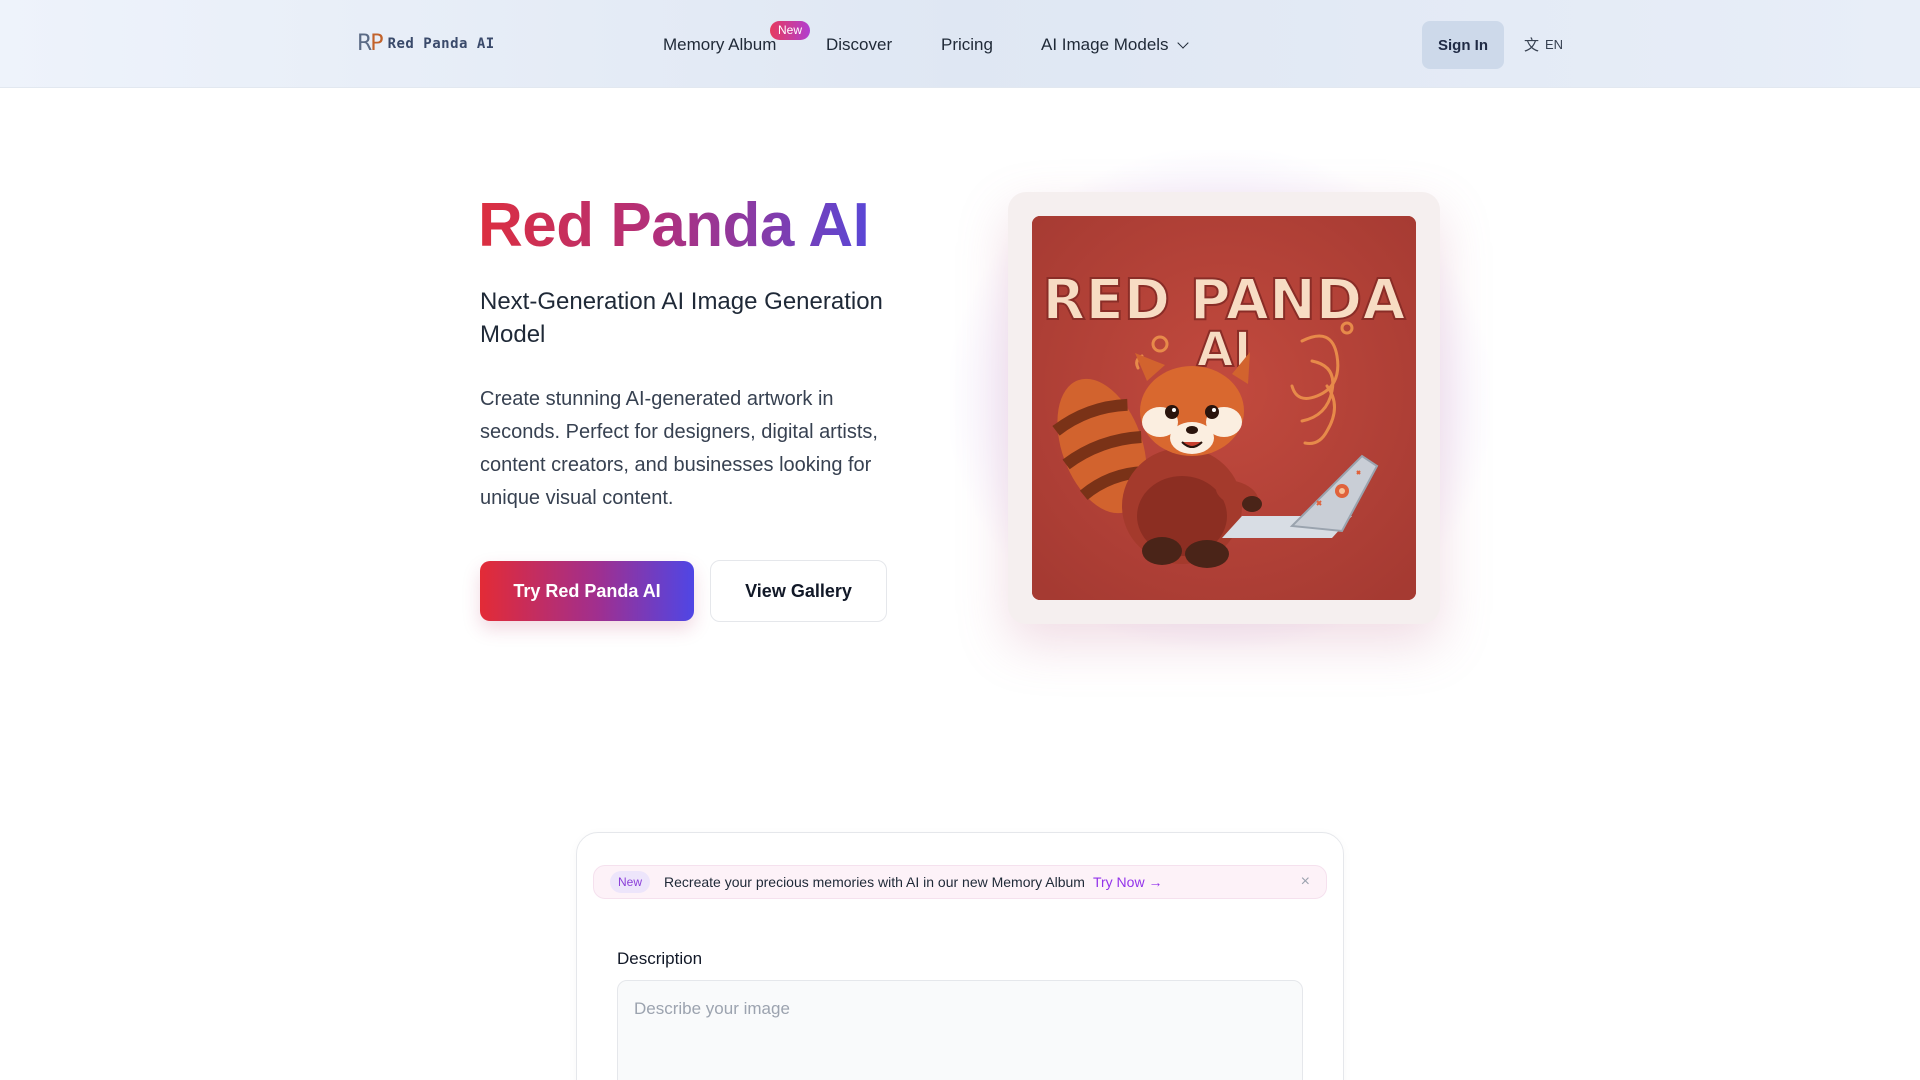 The height and width of the screenshot is (1080, 1920). Describe the element at coordinates (1554, 44) in the screenshot. I see `language-code: EN` at that location.